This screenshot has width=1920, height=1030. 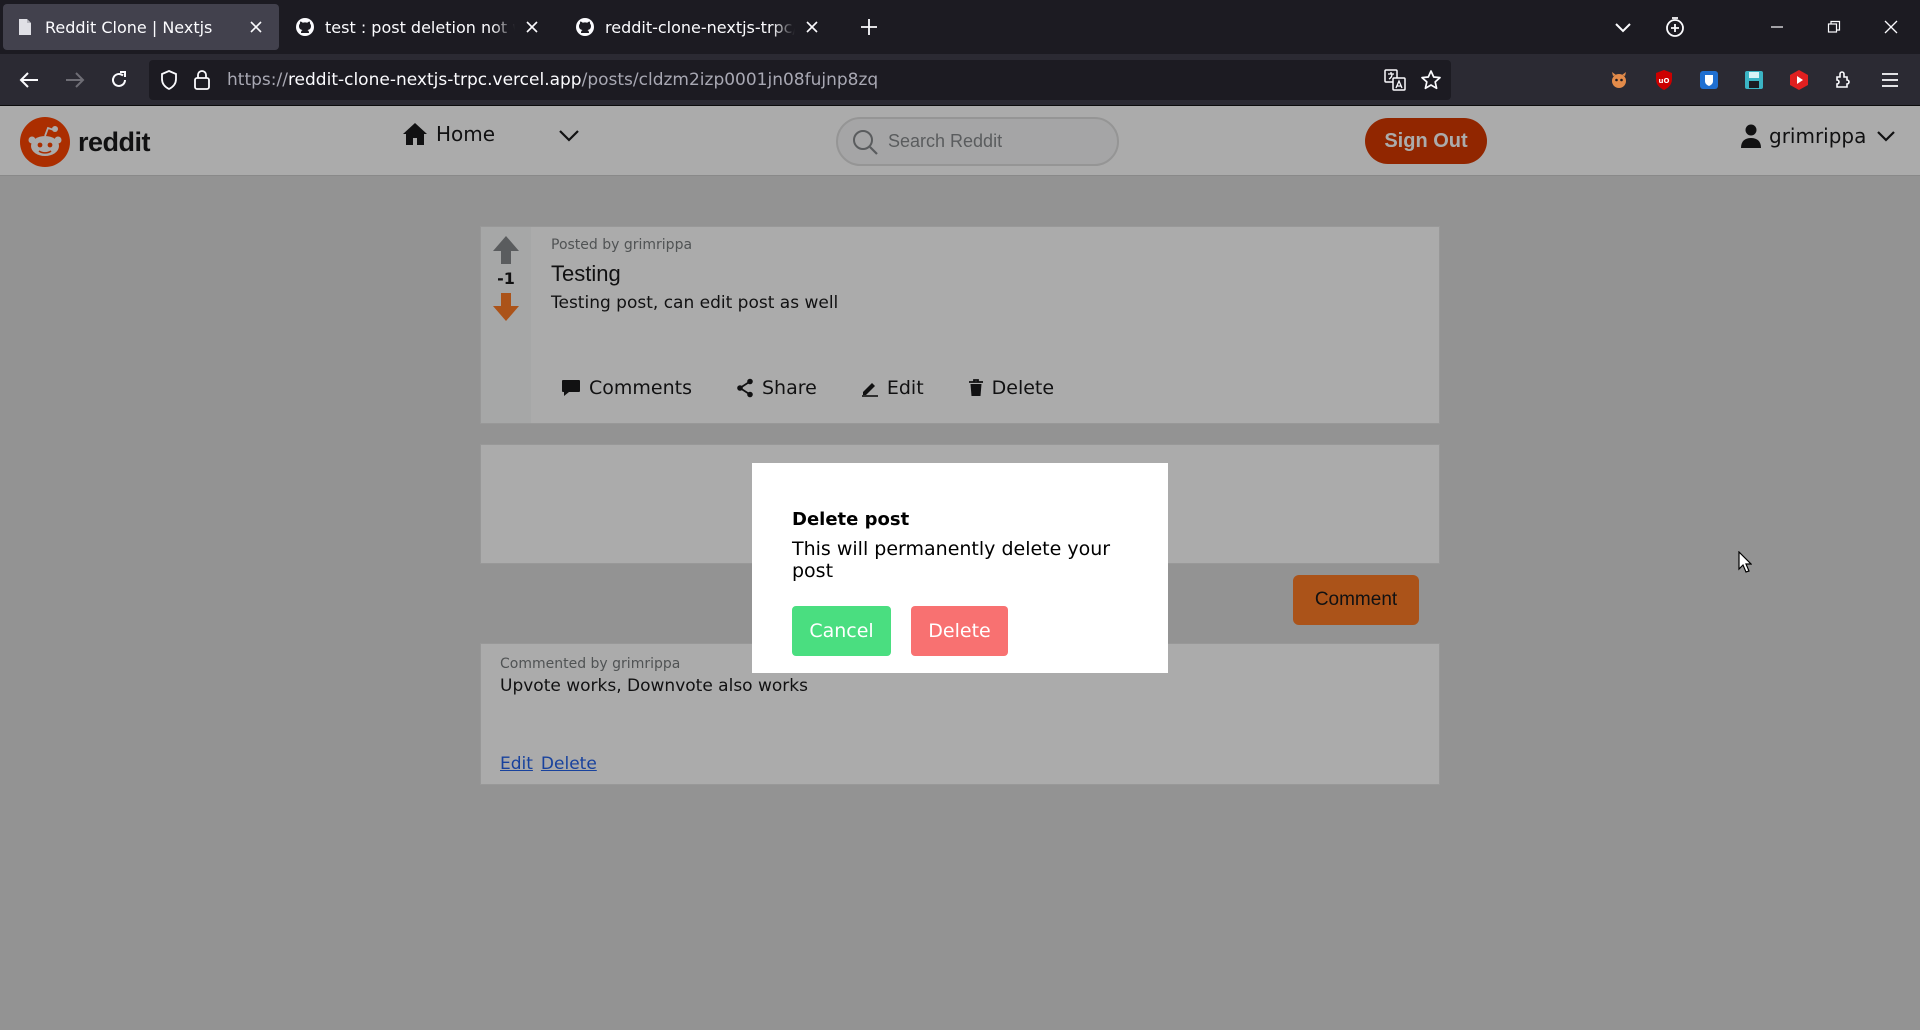 I want to click on reload-icon, so click(x=119, y=79).